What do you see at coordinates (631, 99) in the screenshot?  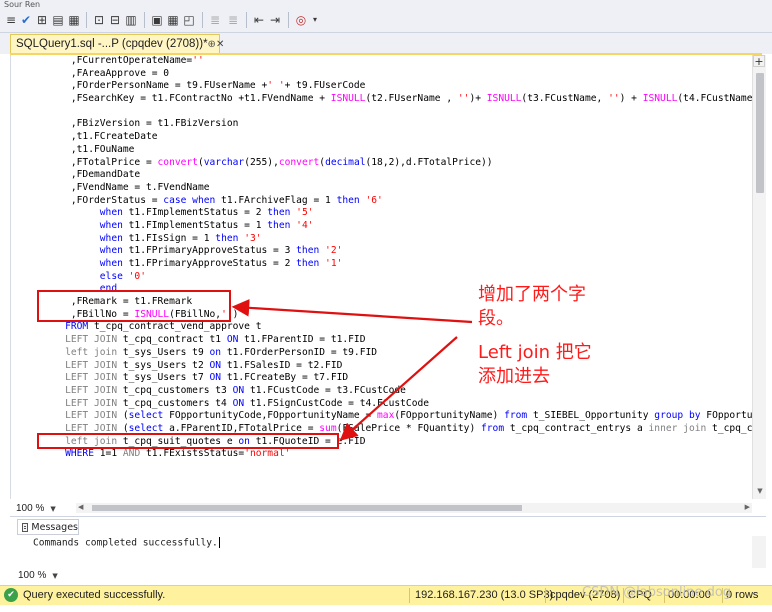 I see `code-token: ) +` at bounding box center [631, 99].